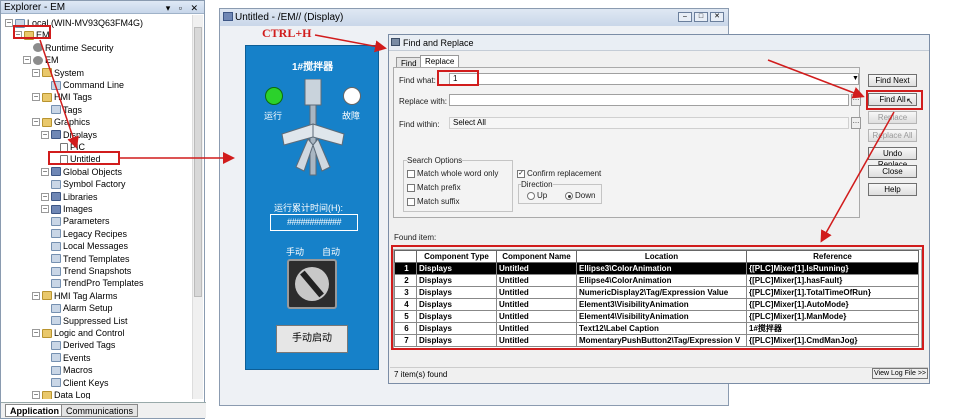 The width and height of the screenshot is (958, 419). What do you see at coordinates (537, 195) in the screenshot?
I see `direction-up-option: Up` at bounding box center [537, 195].